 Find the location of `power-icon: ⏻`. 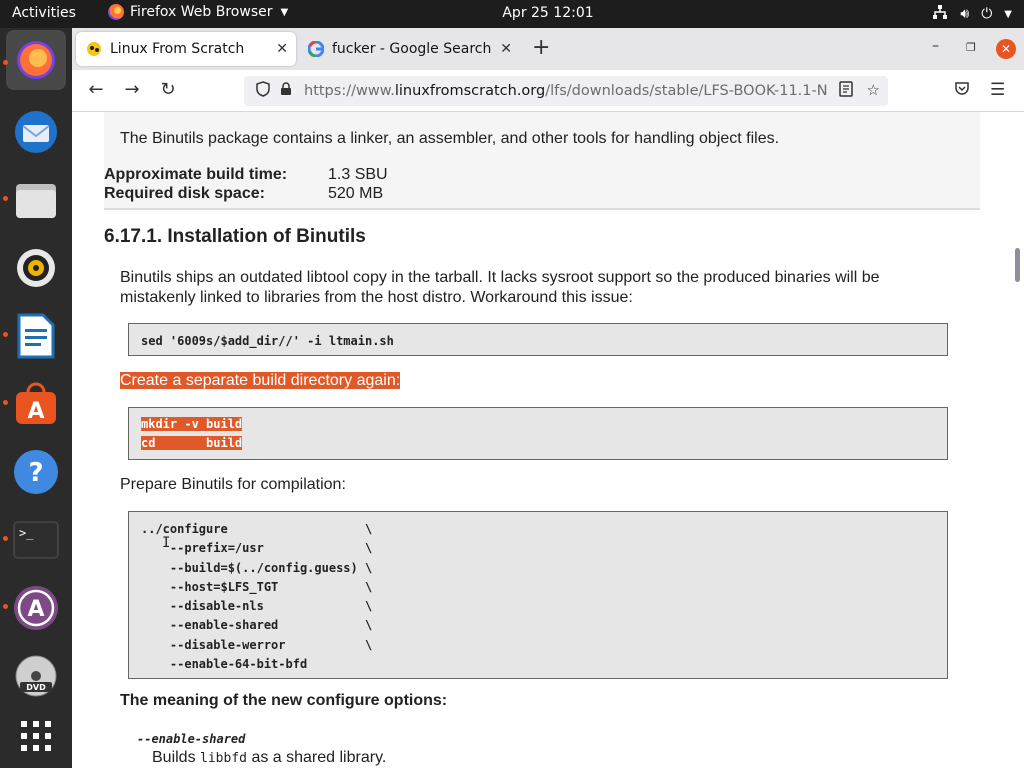

power-icon: ⏻ is located at coordinates (986, 14).